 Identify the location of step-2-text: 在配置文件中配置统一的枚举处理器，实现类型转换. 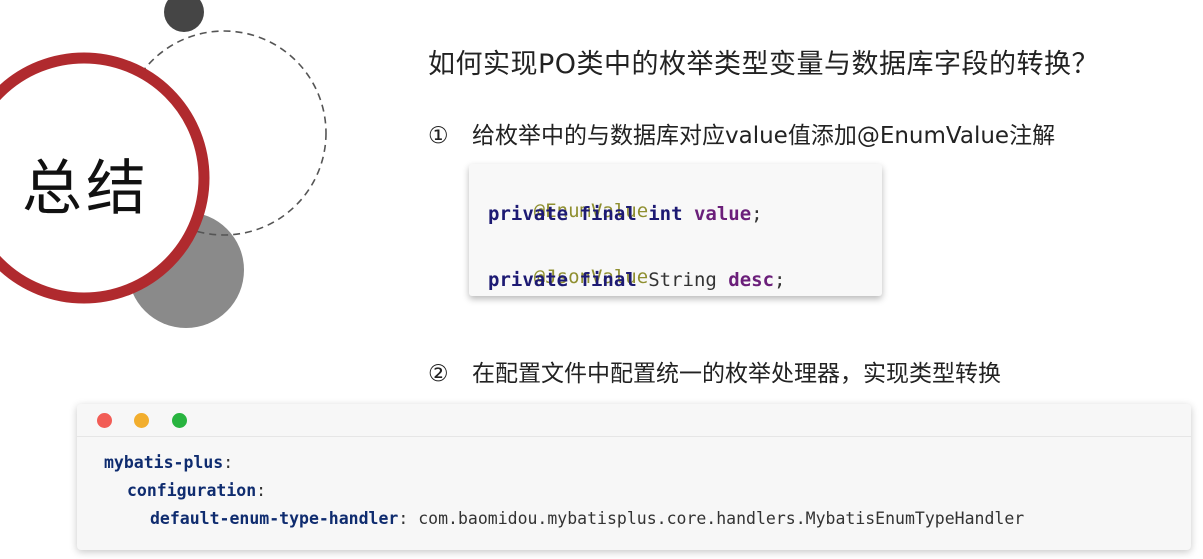
(736, 374).